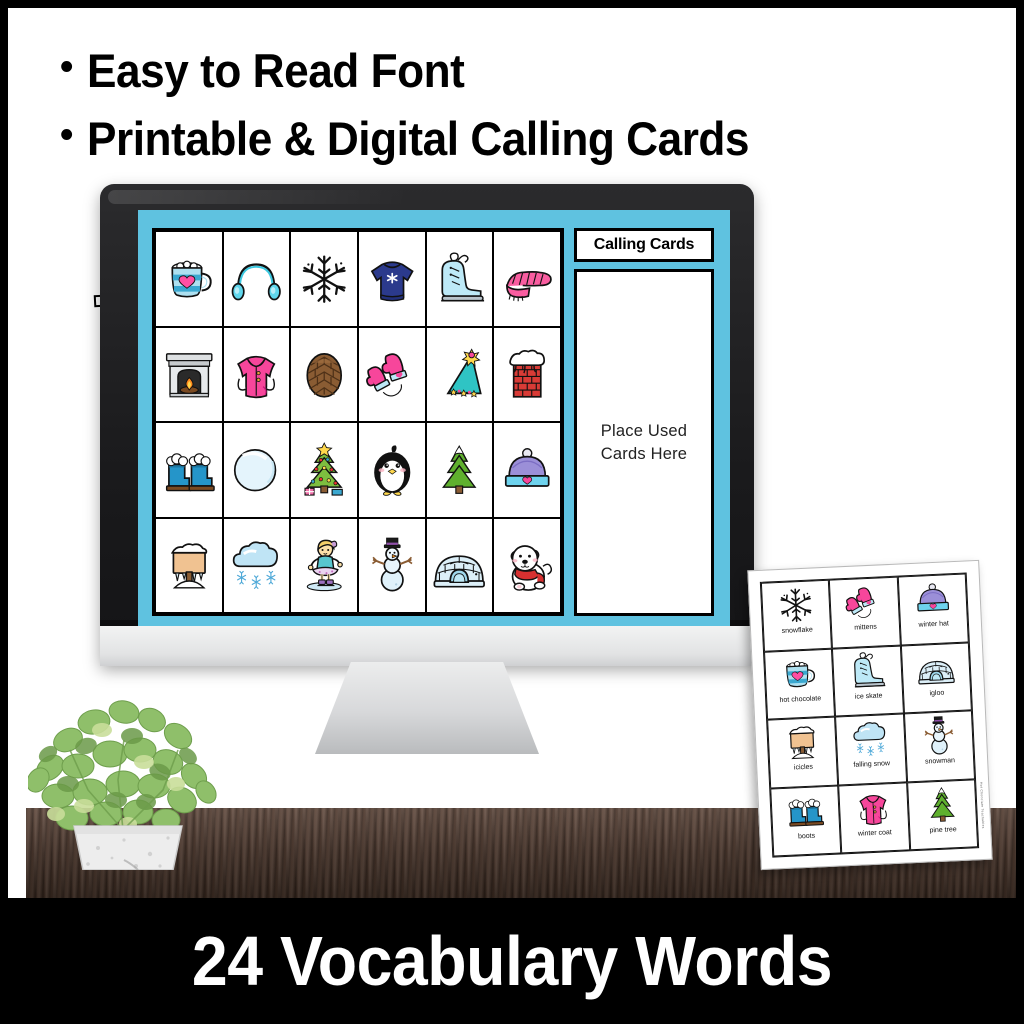 This screenshot has width=1024, height=1024. Describe the element at coordinates (943, 829) in the screenshot. I see `calling-card-label: pine tree` at that location.